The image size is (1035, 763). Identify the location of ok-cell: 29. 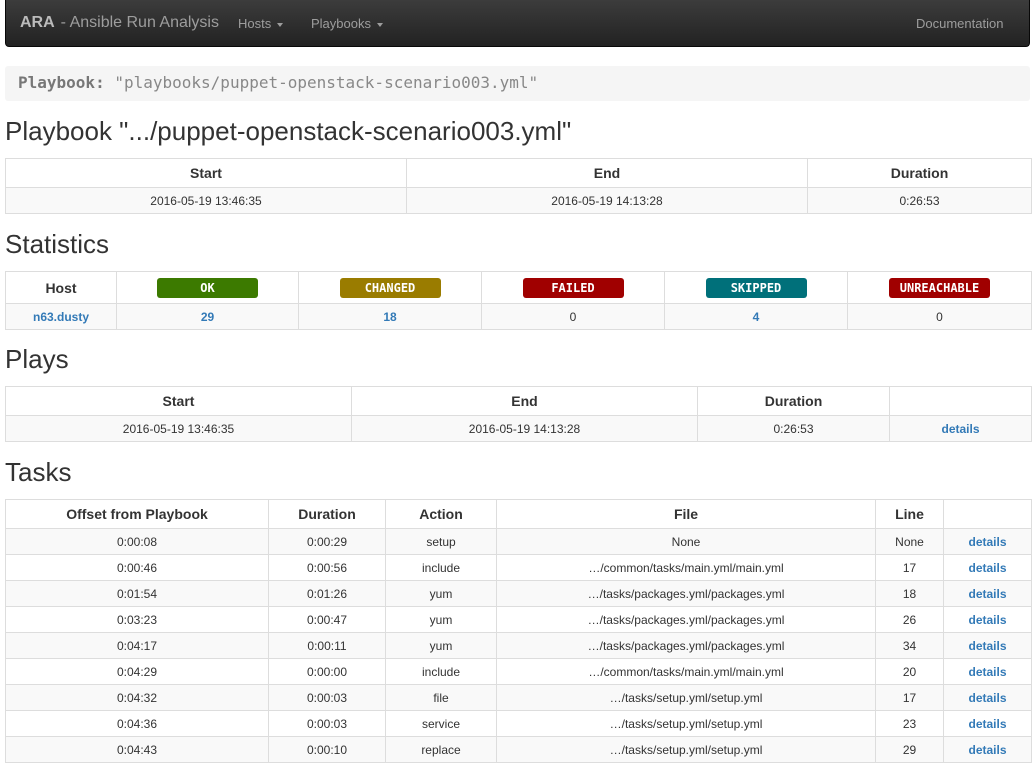
(207, 316).